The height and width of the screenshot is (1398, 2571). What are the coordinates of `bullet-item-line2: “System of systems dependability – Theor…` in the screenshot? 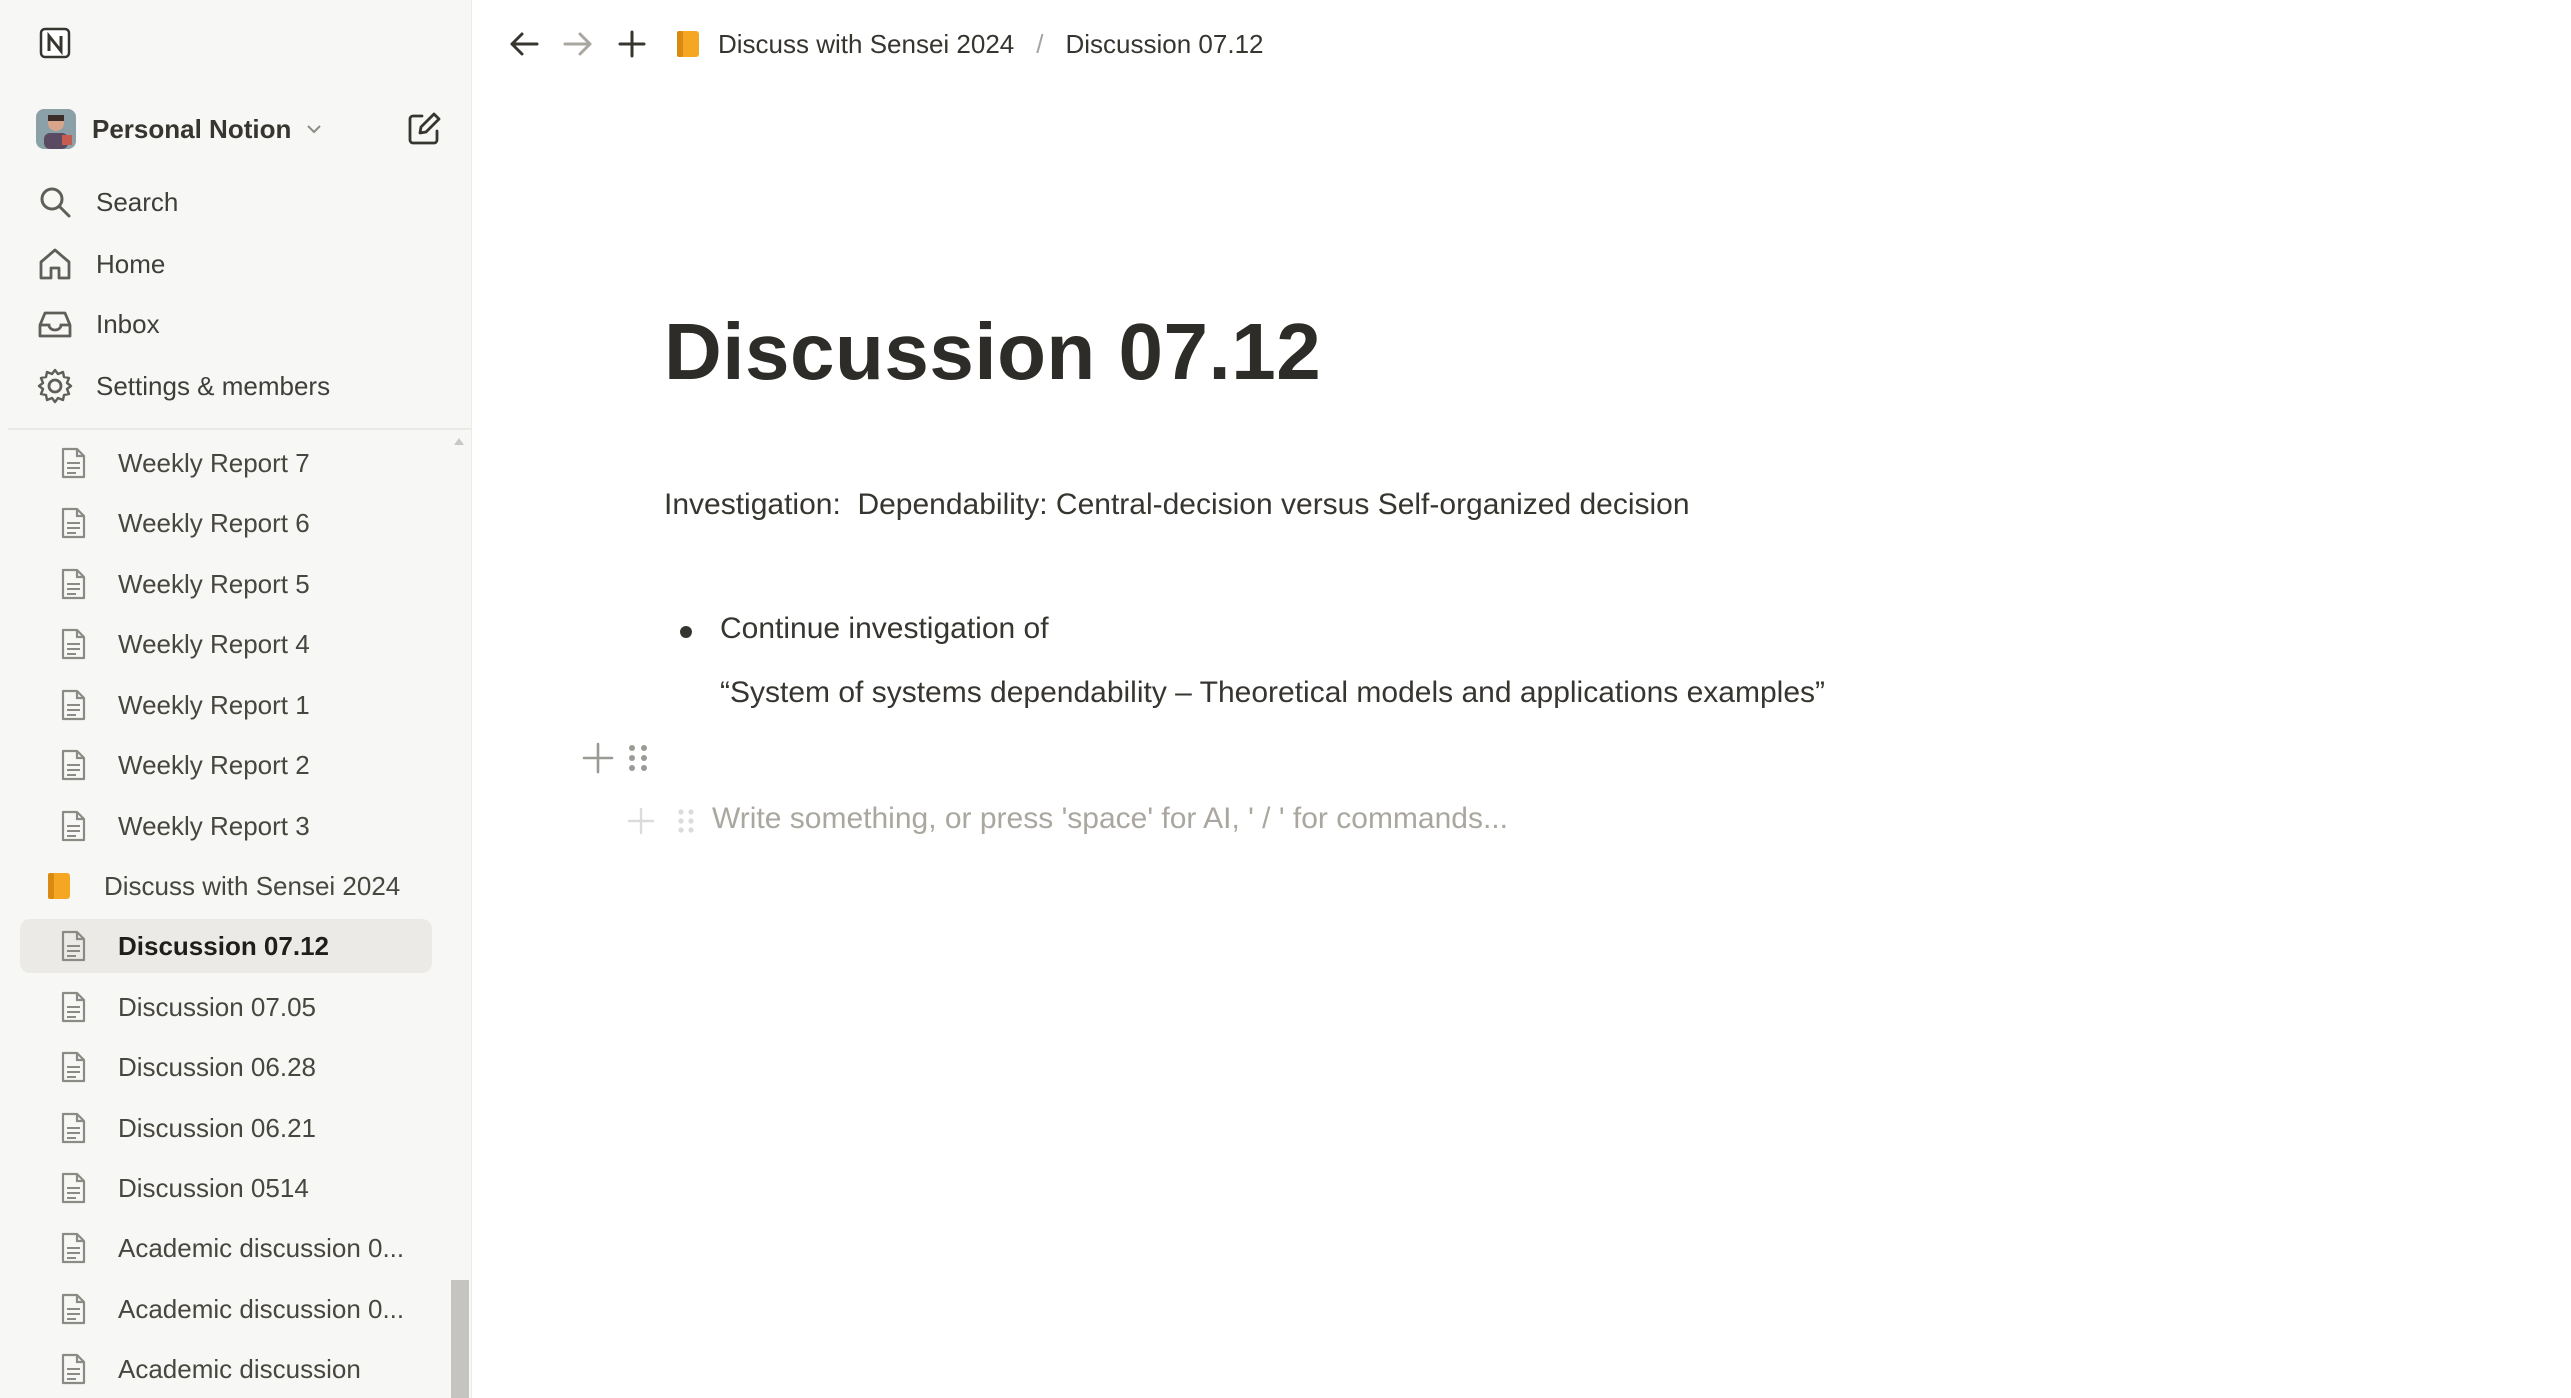 It's located at (1272, 693).